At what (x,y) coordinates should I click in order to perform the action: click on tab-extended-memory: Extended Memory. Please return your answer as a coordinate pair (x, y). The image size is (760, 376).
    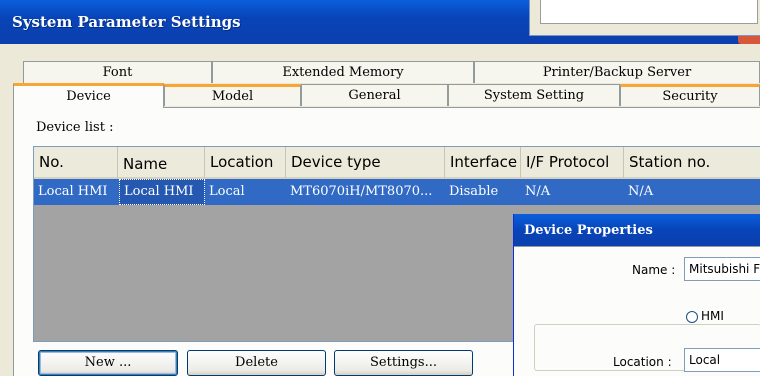
    Looking at the image, I should click on (343, 72).